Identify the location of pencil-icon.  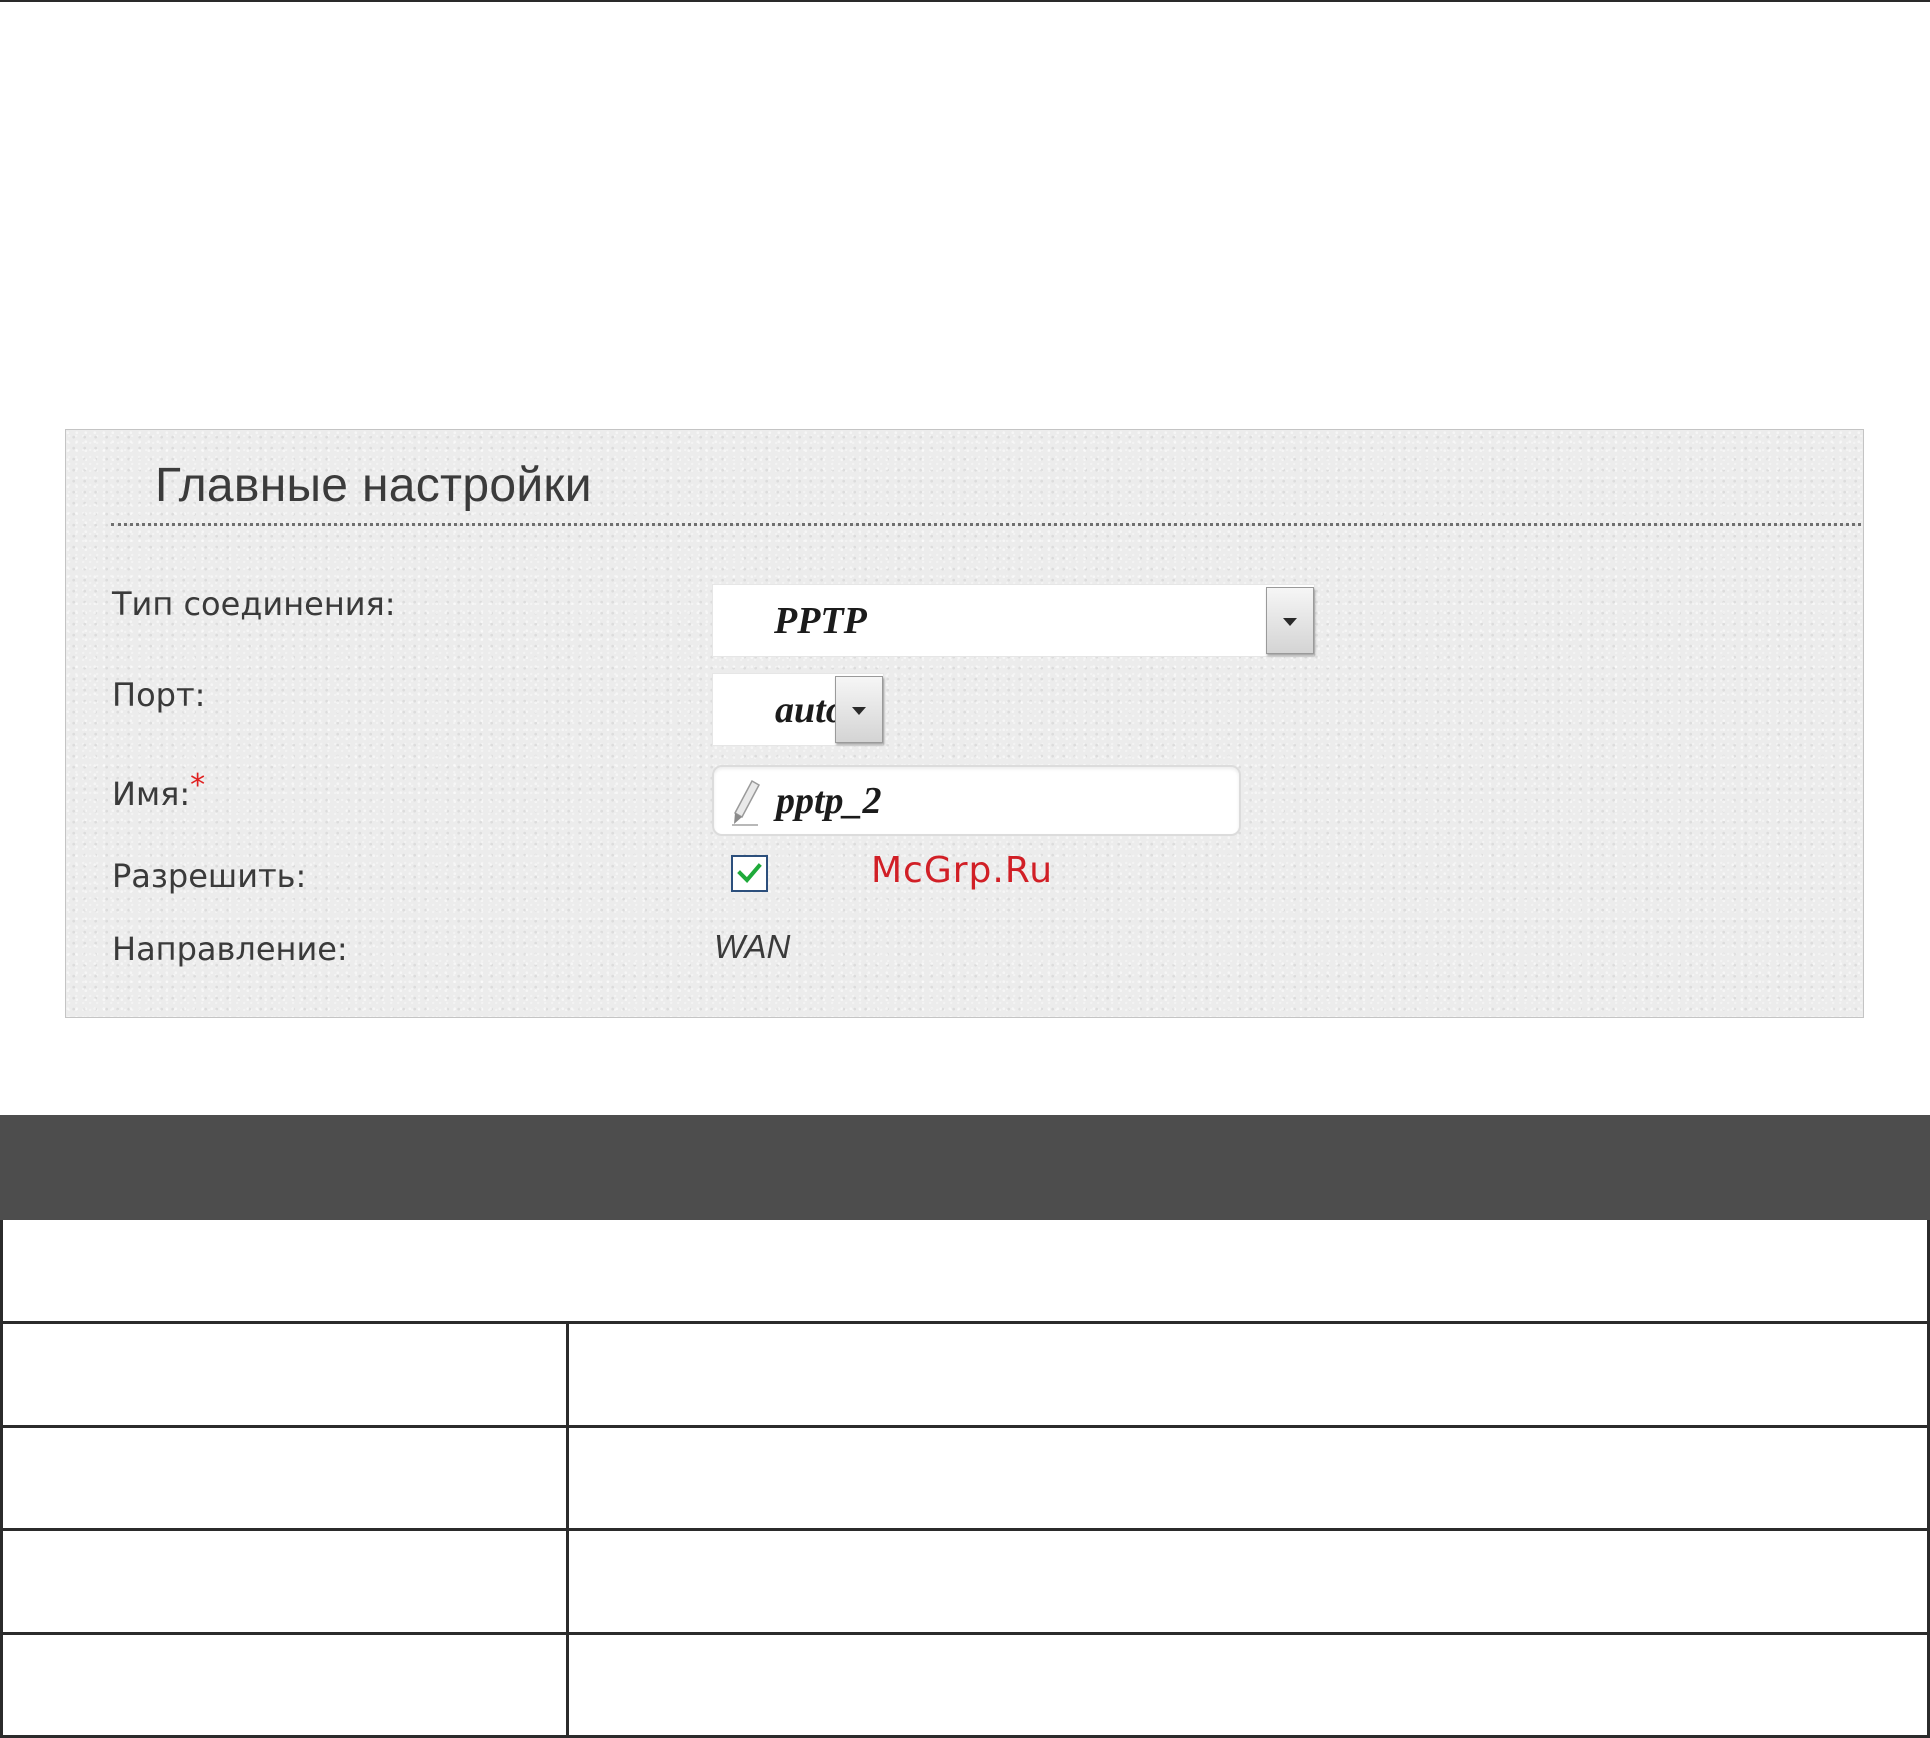
(746, 802).